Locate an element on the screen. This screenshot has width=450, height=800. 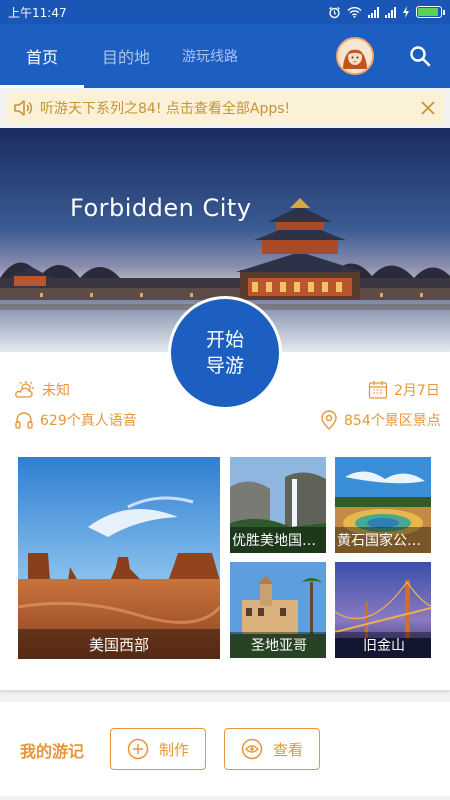
status-bar: 上午11:47 is located at coordinates (225, 12).